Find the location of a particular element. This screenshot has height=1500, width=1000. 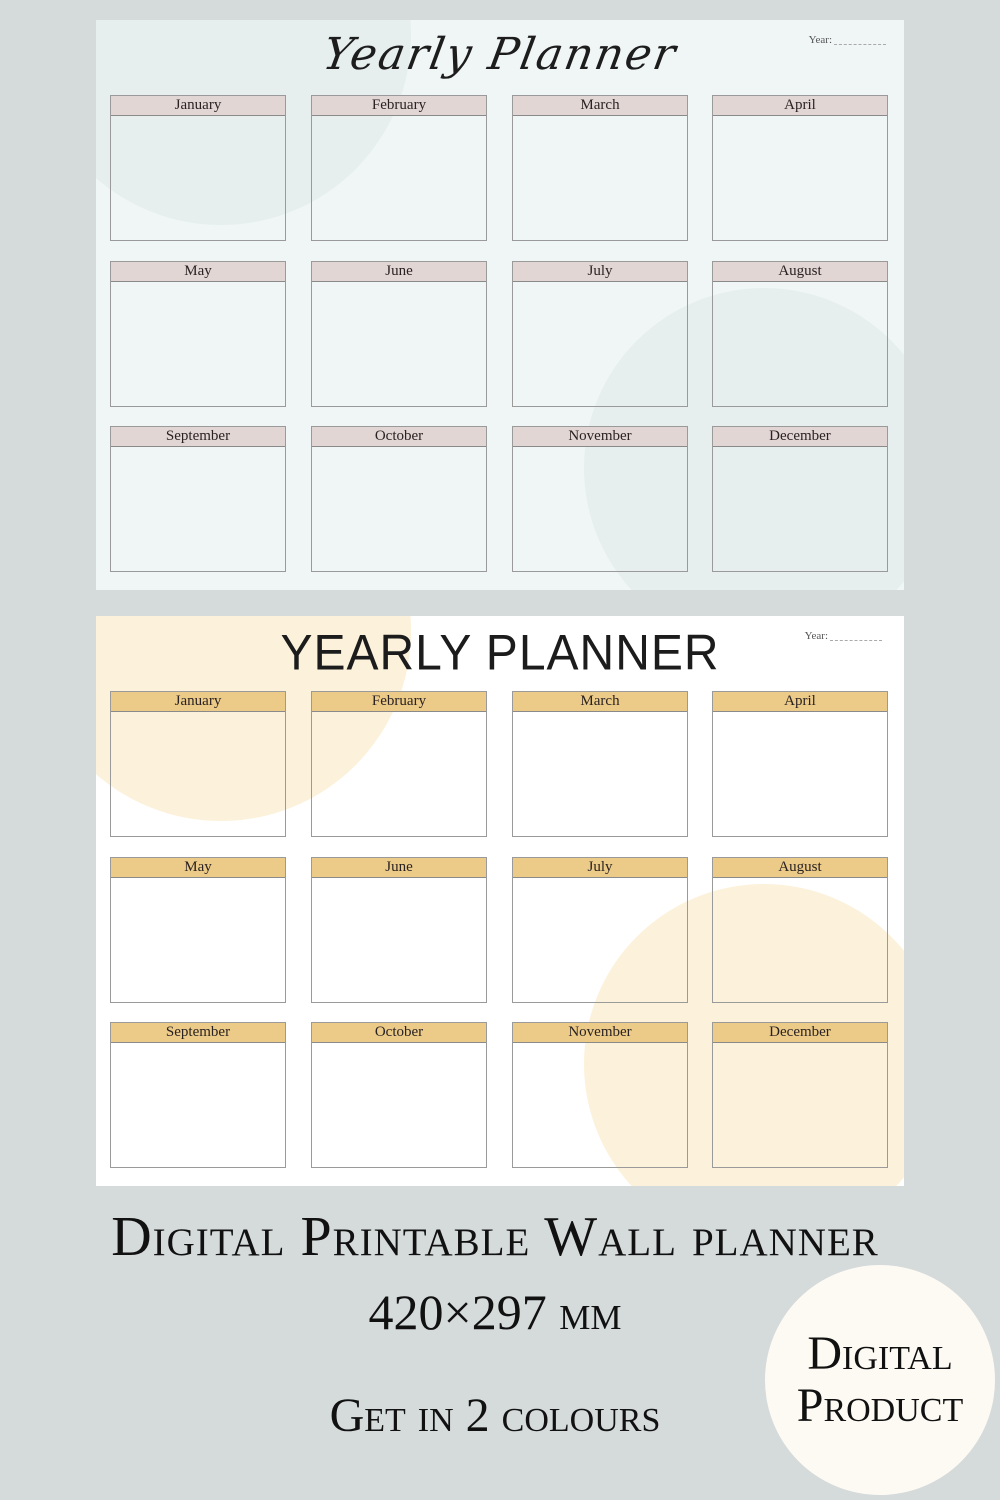

planner-title: Yearly Planner is located at coordinates (500, 54).